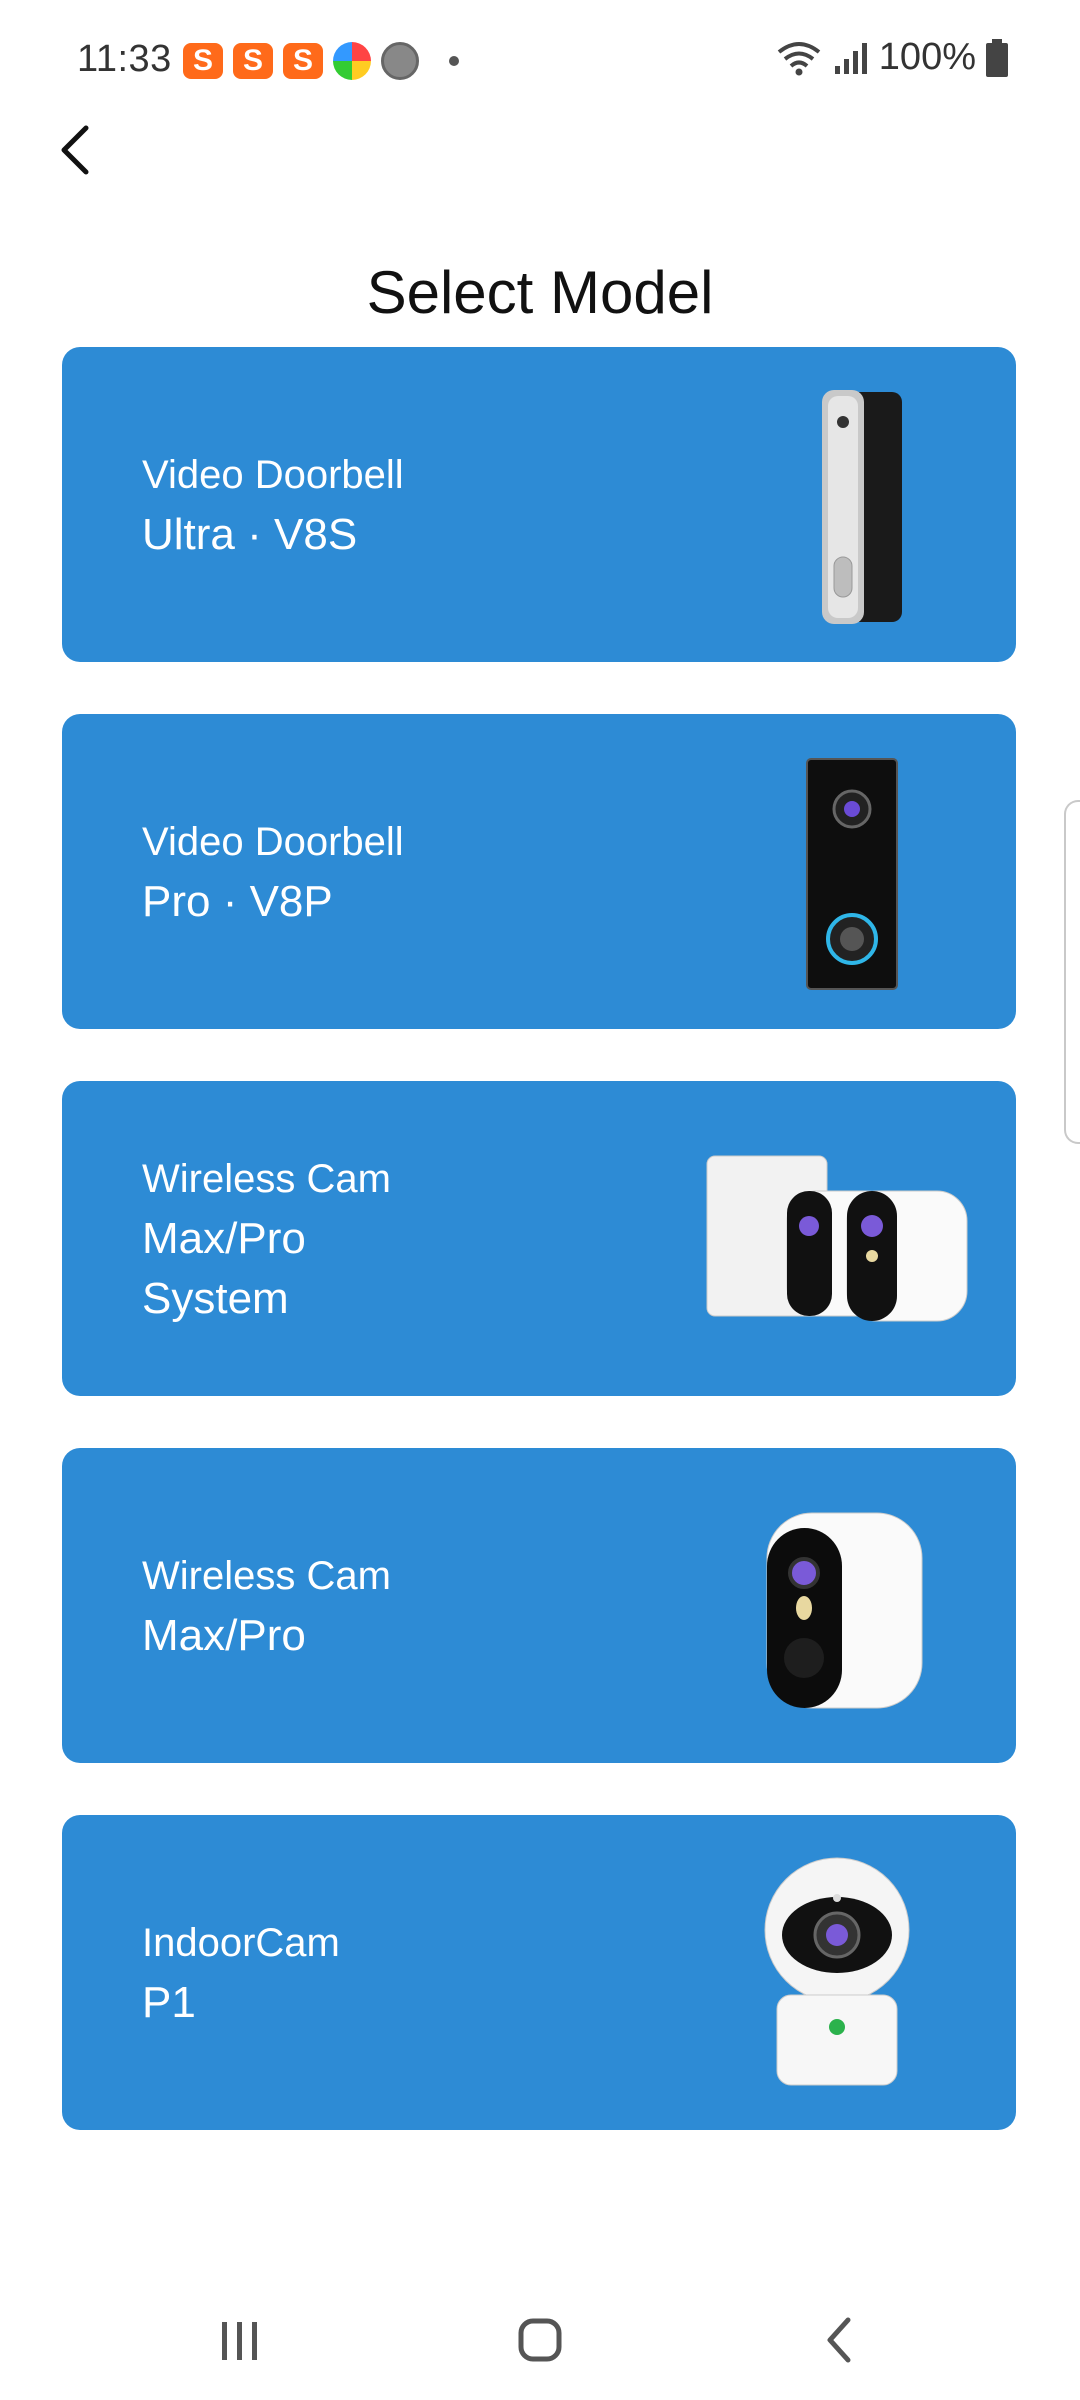 Image resolution: width=1080 pixels, height=2400 pixels. What do you see at coordinates (241, 1942) in the screenshot?
I see `model-series: IndoorCam` at bounding box center [241, 1942].